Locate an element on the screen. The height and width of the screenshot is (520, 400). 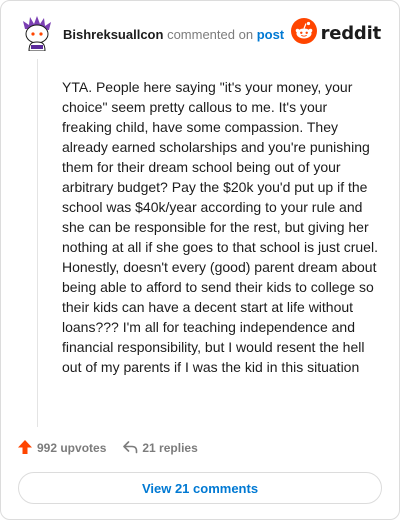
replies-button: 21 replies is located at coordinates (160, 448).